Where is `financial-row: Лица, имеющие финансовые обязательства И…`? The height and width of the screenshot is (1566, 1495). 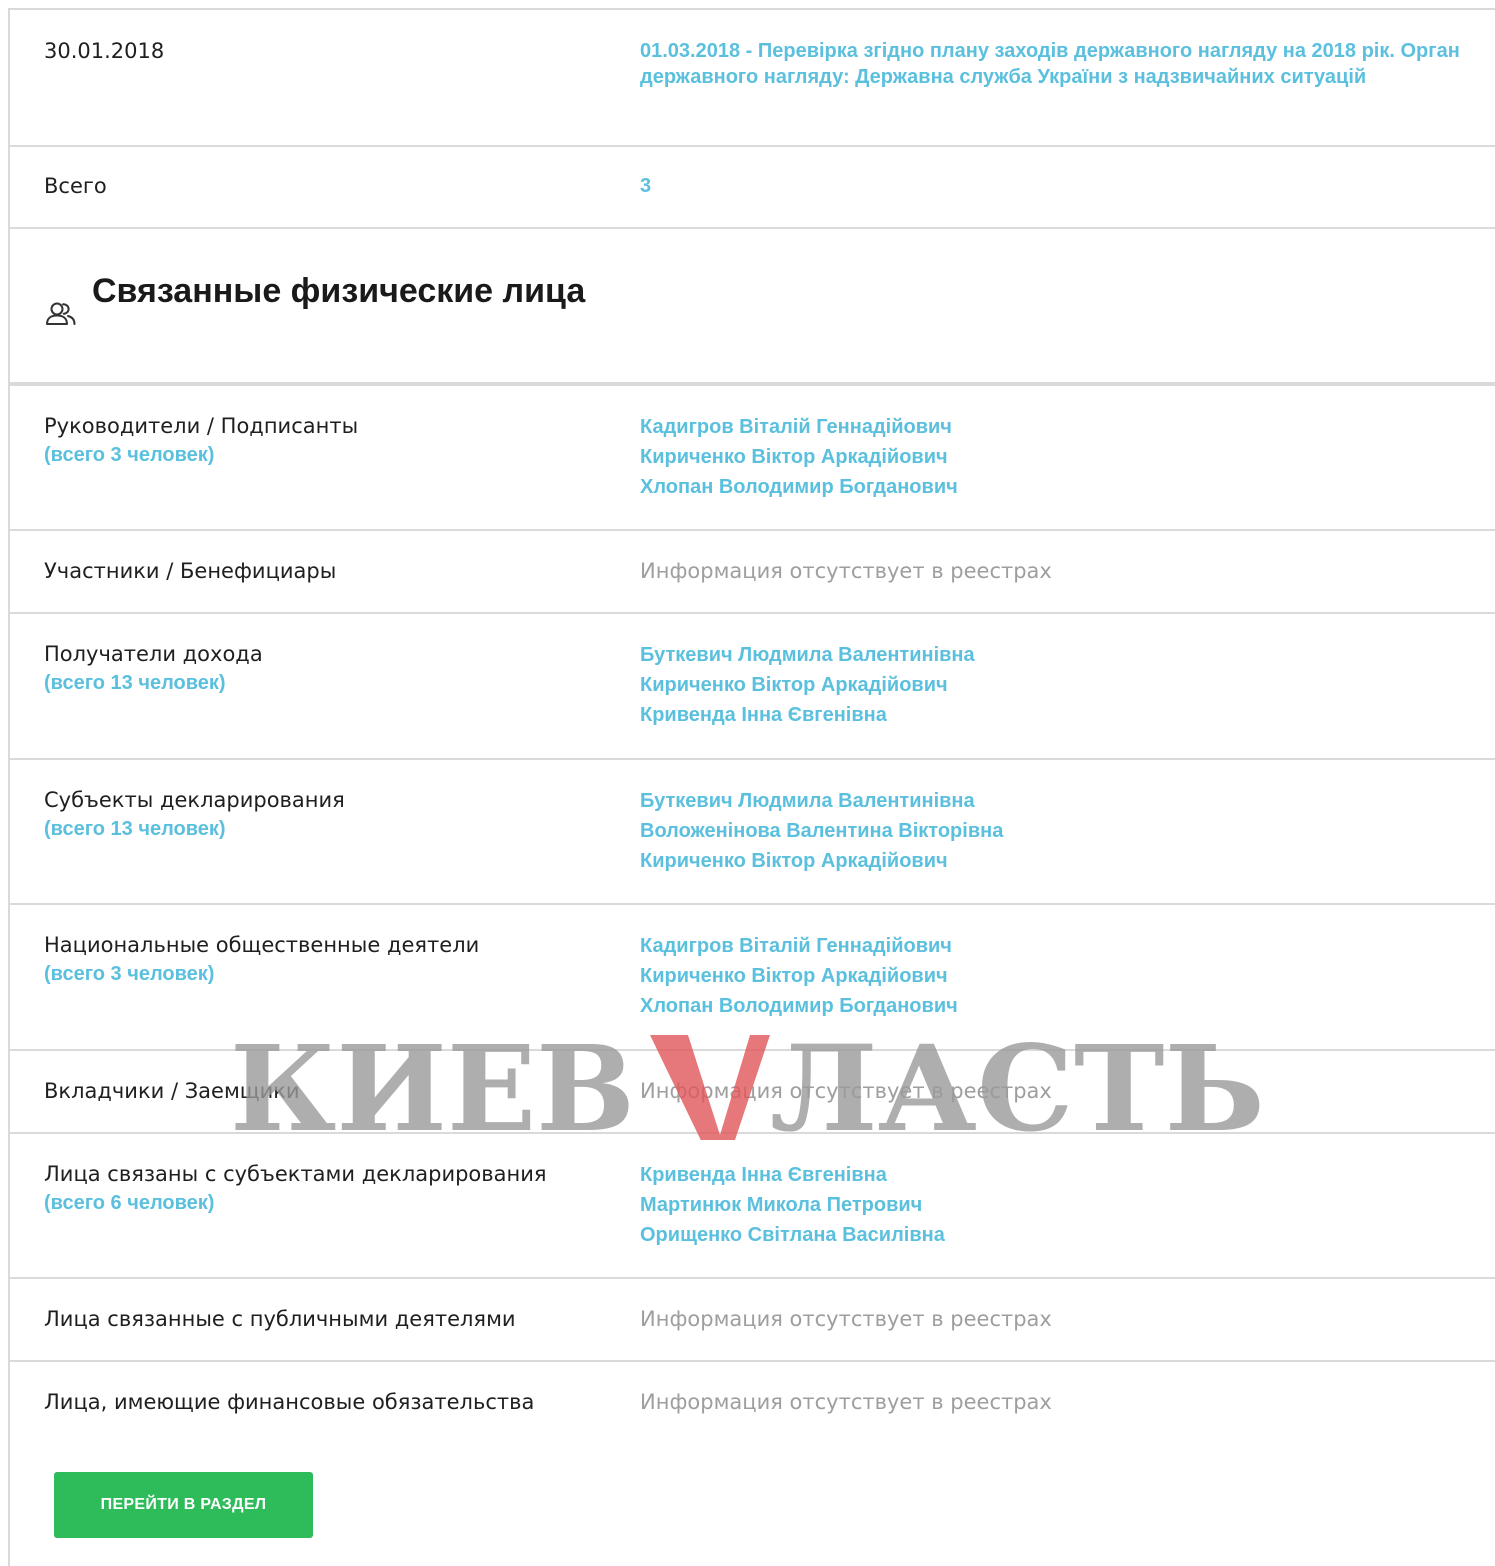 financial-row: Лица, имеющие финансовые обязательства И… is located at coordinates (752, 1404).